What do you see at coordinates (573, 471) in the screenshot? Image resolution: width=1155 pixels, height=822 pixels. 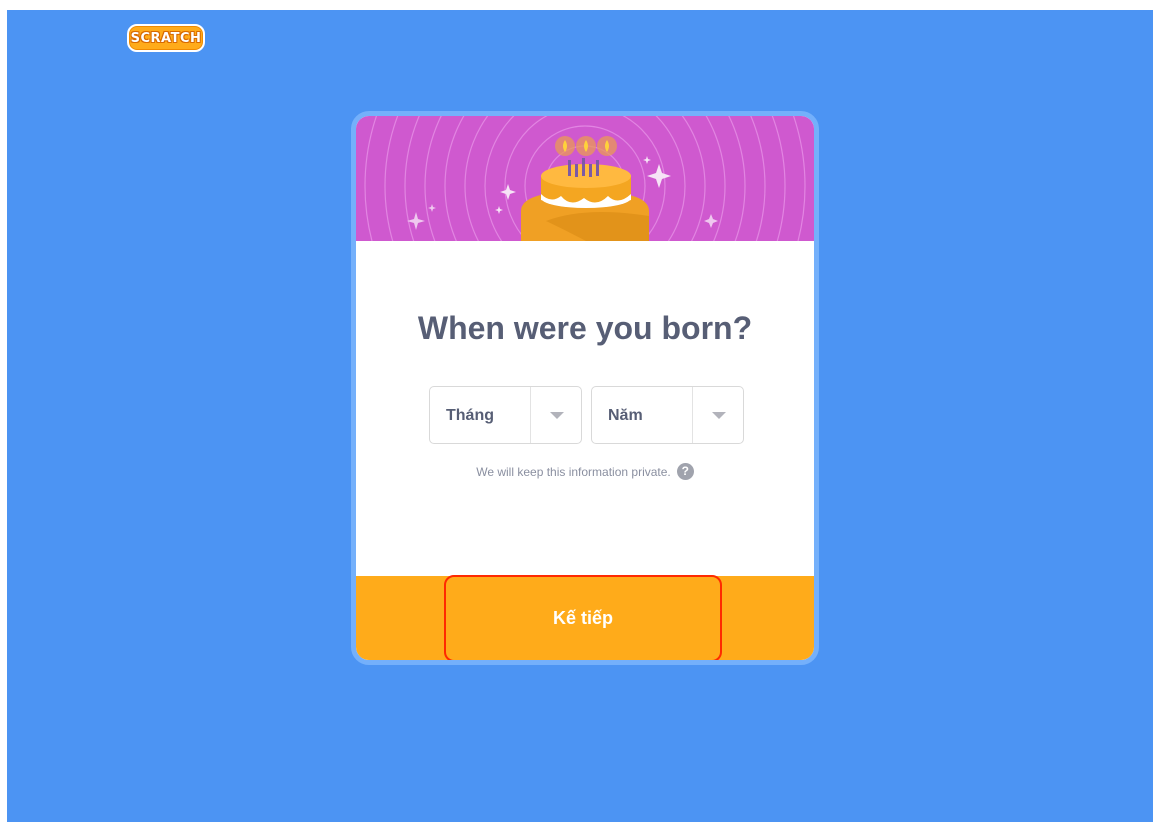 I see `privacy-text: We will keep this information private.` at bounding box center [573, 471].